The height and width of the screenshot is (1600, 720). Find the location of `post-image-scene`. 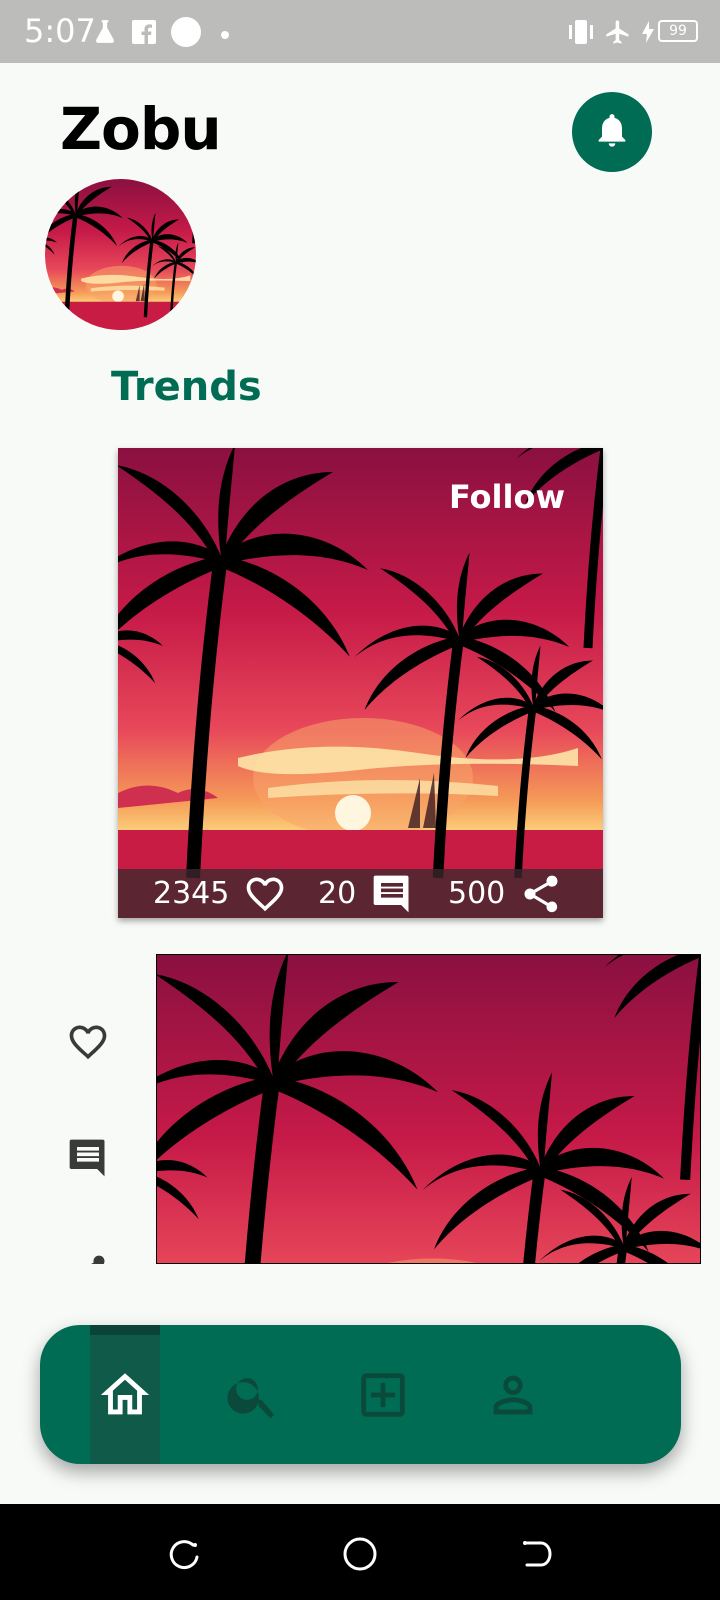

post-image-scene is located at coordinates (429, 1109).